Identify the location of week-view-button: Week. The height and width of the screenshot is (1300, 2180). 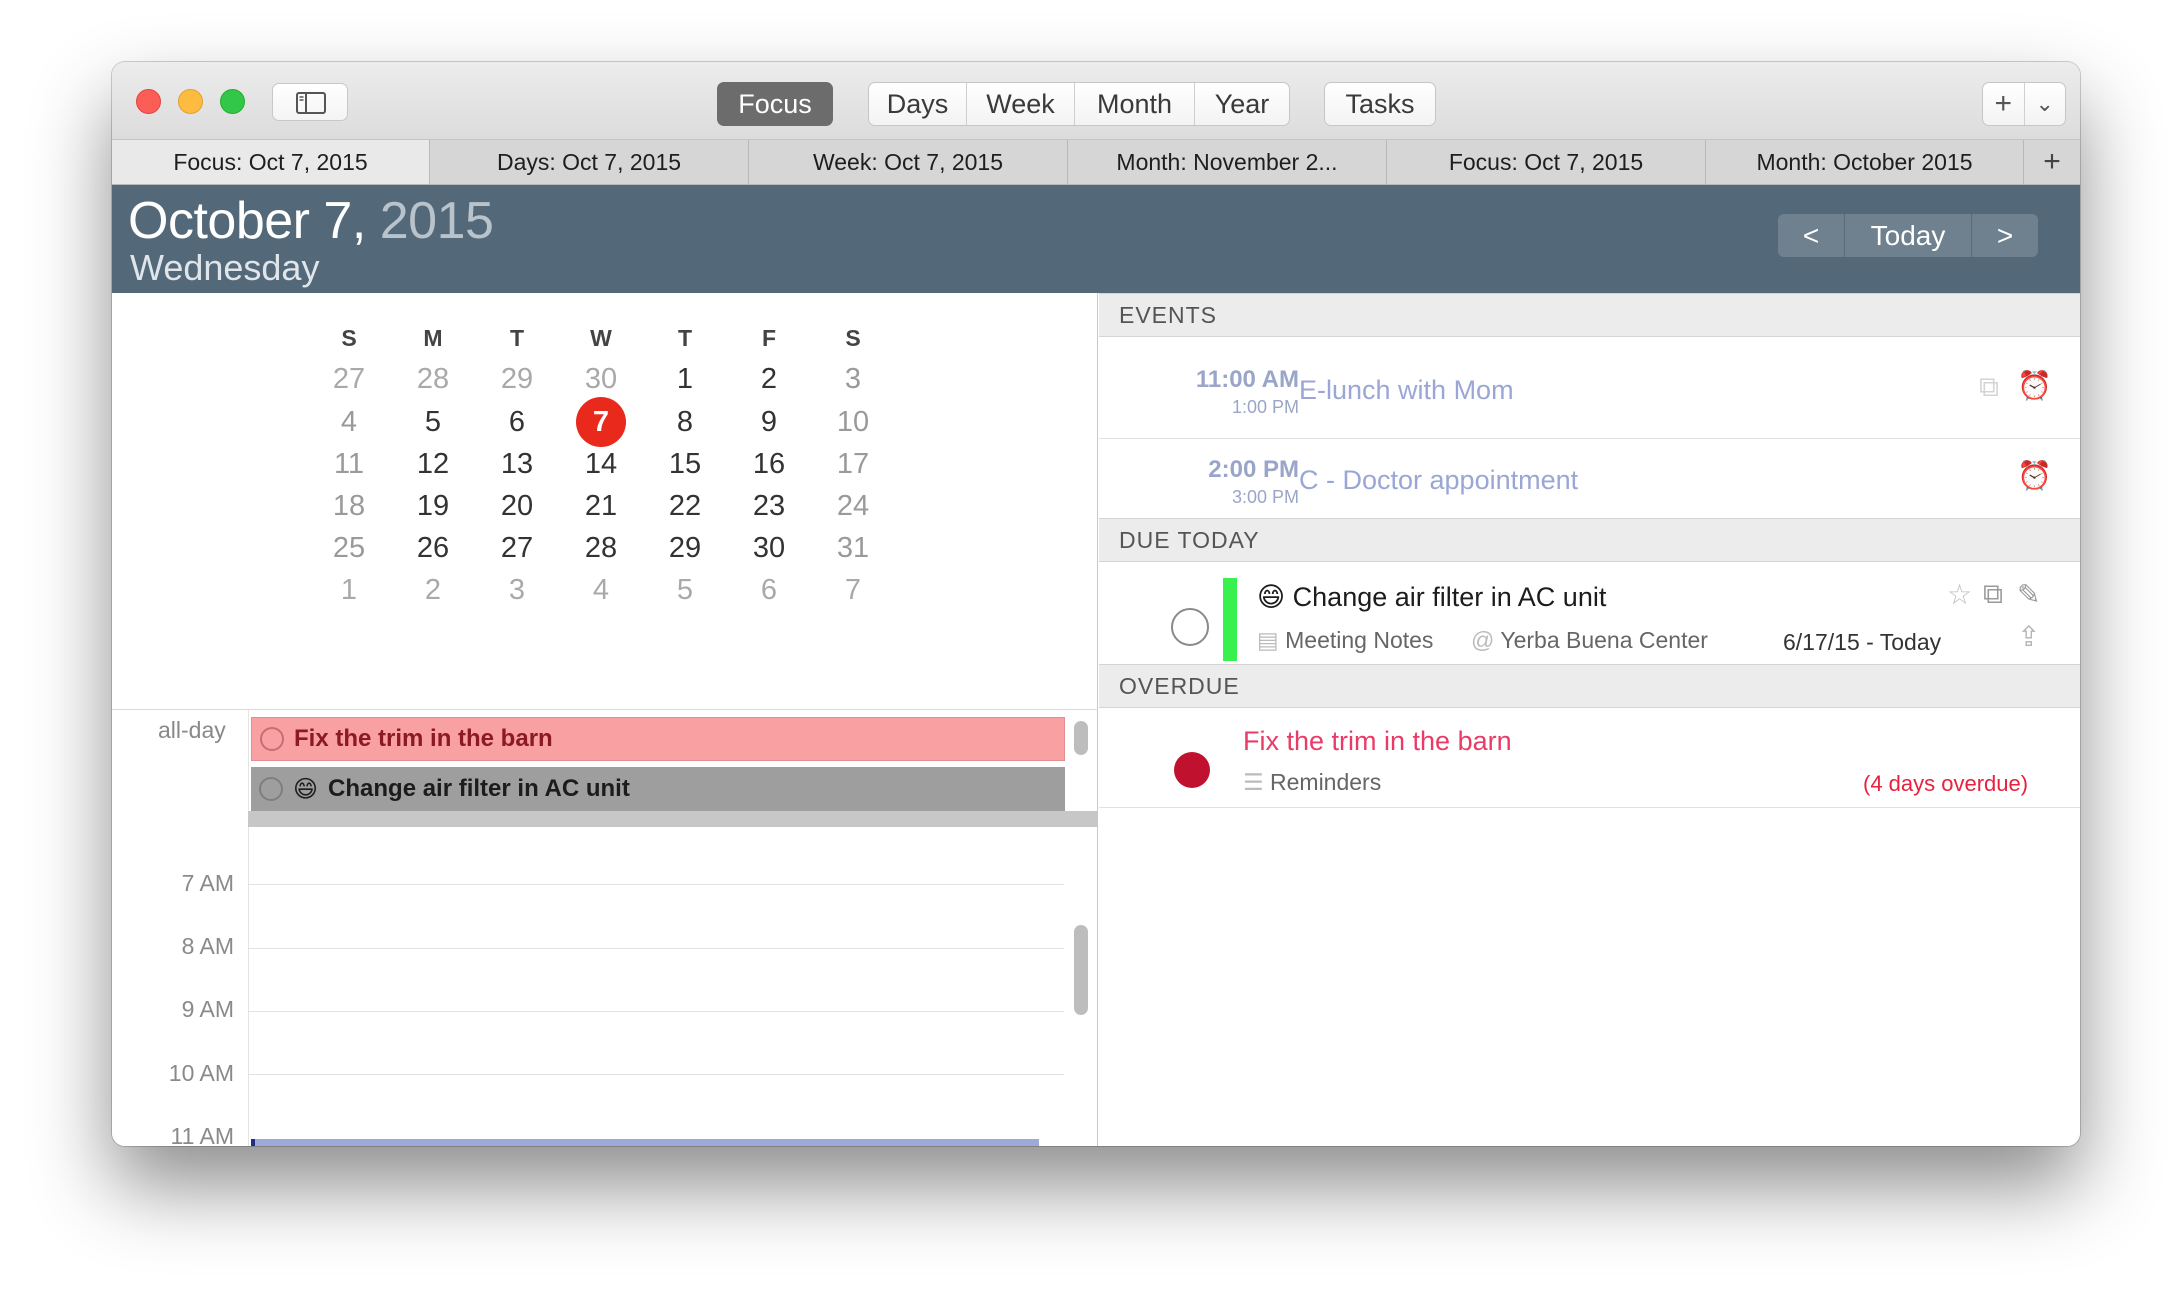
(1021, 104).